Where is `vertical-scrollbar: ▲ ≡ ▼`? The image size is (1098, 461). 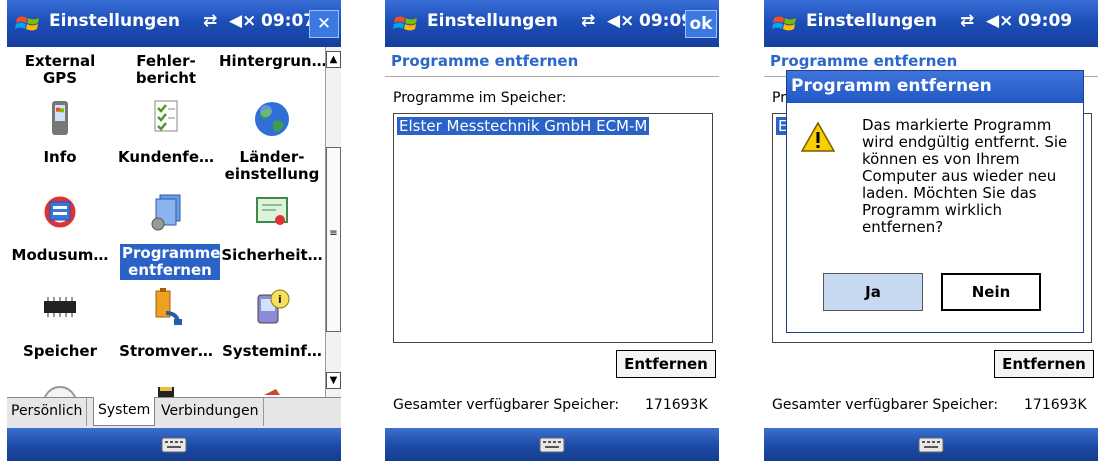 vertical-scrollbar: ▲ ≡ ▼ is located at coordinates (333, 222).